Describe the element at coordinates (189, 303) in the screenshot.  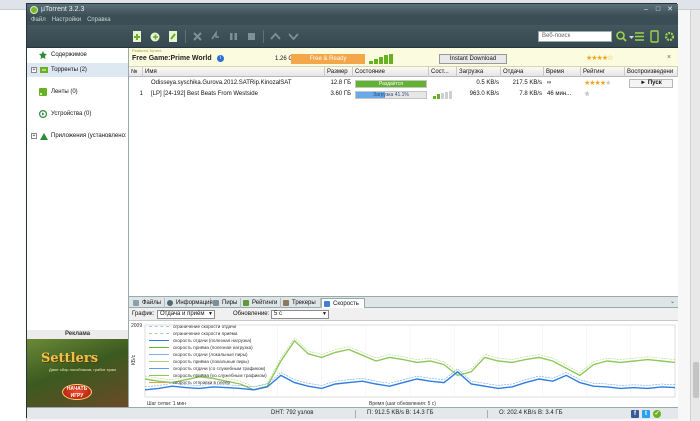
I see `tab-info: Информация` at that location.